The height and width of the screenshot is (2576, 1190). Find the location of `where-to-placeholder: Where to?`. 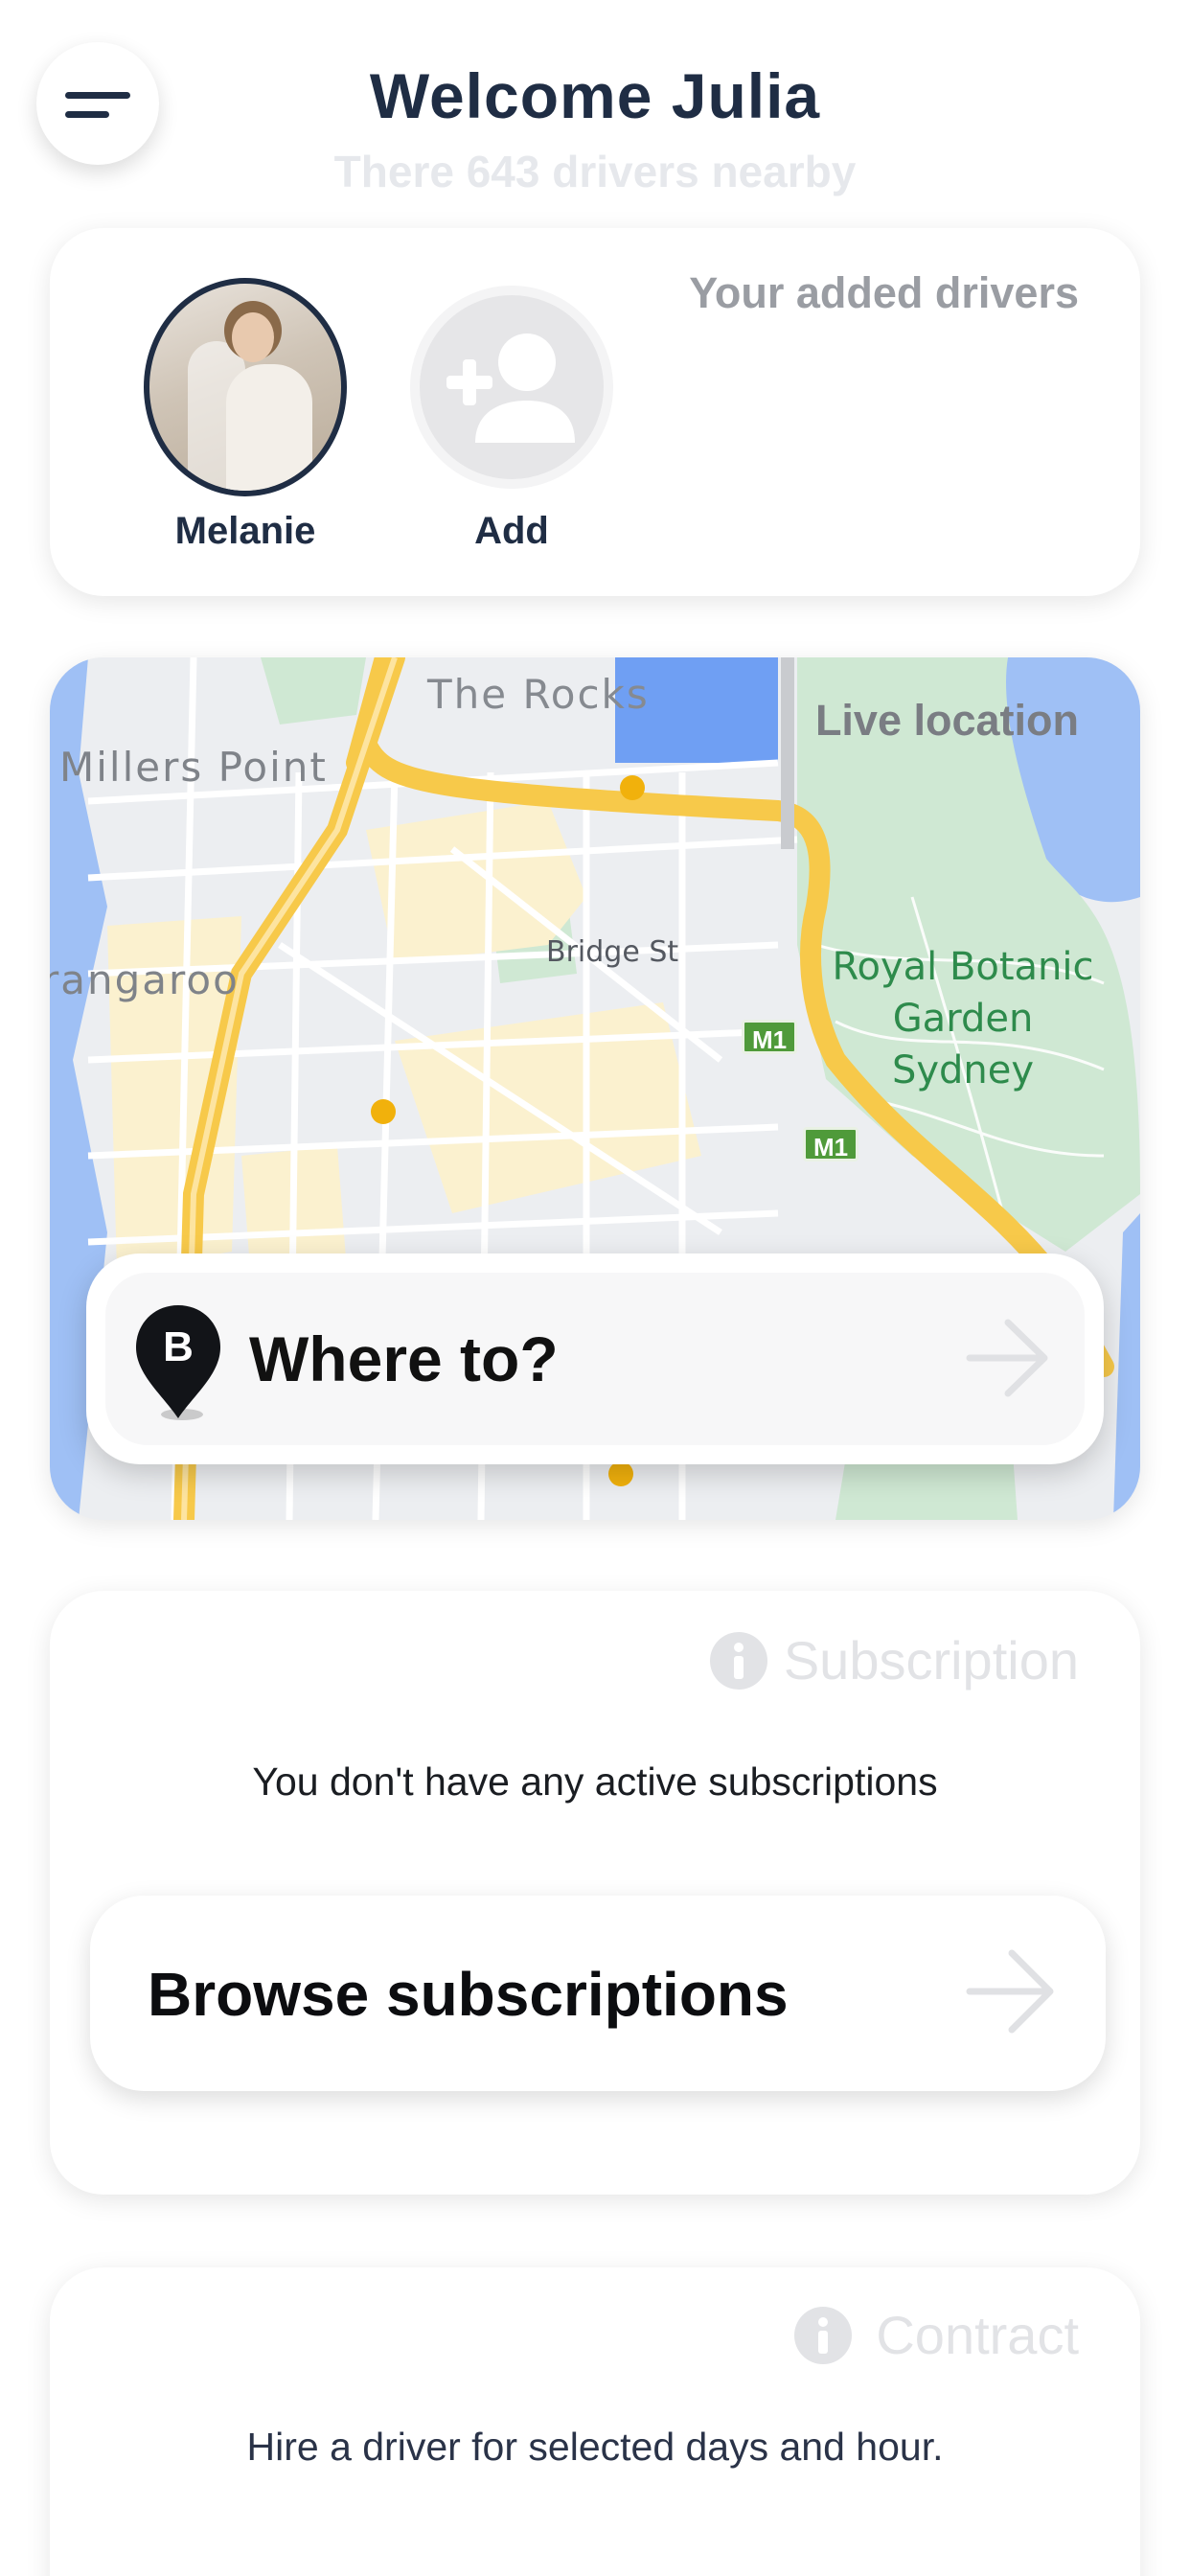

where-to-placeholder: Where to? is located at coordinates (404, 1358).